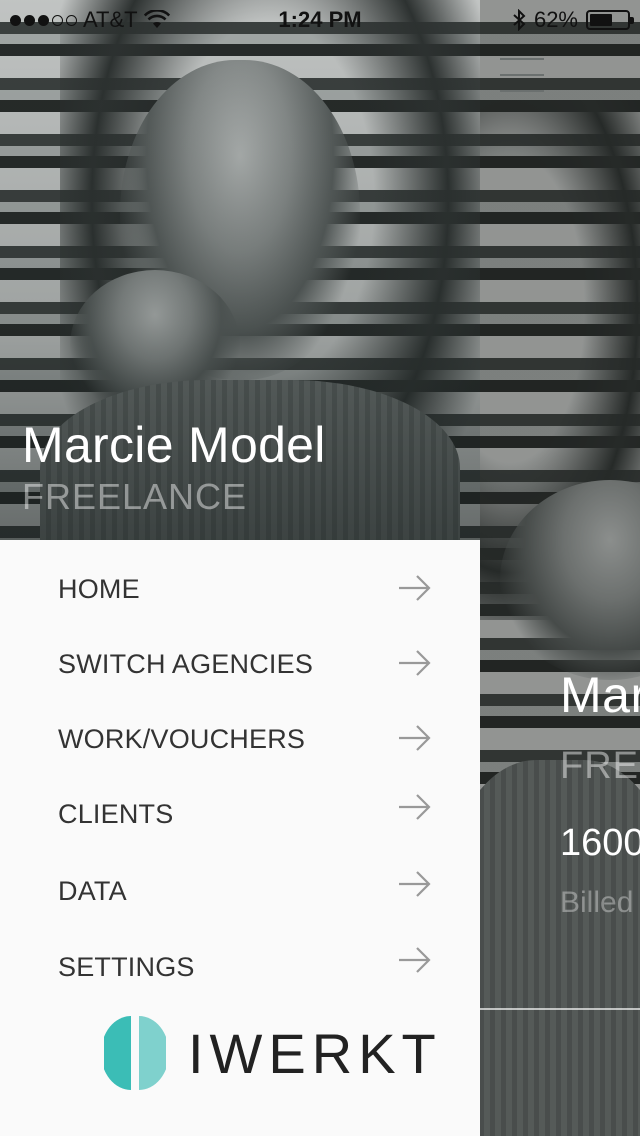 The image size is (640, 1136). I want to click on main-profile-name: Mar, so click(600, 695).